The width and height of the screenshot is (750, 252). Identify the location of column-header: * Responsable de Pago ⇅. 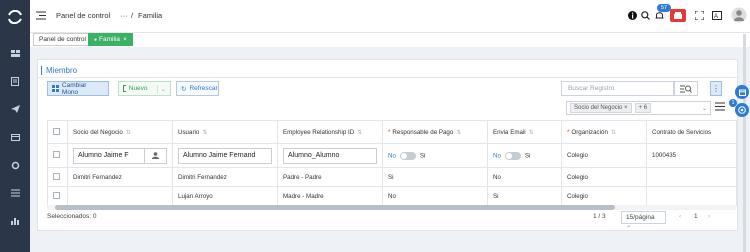
(435, 132).